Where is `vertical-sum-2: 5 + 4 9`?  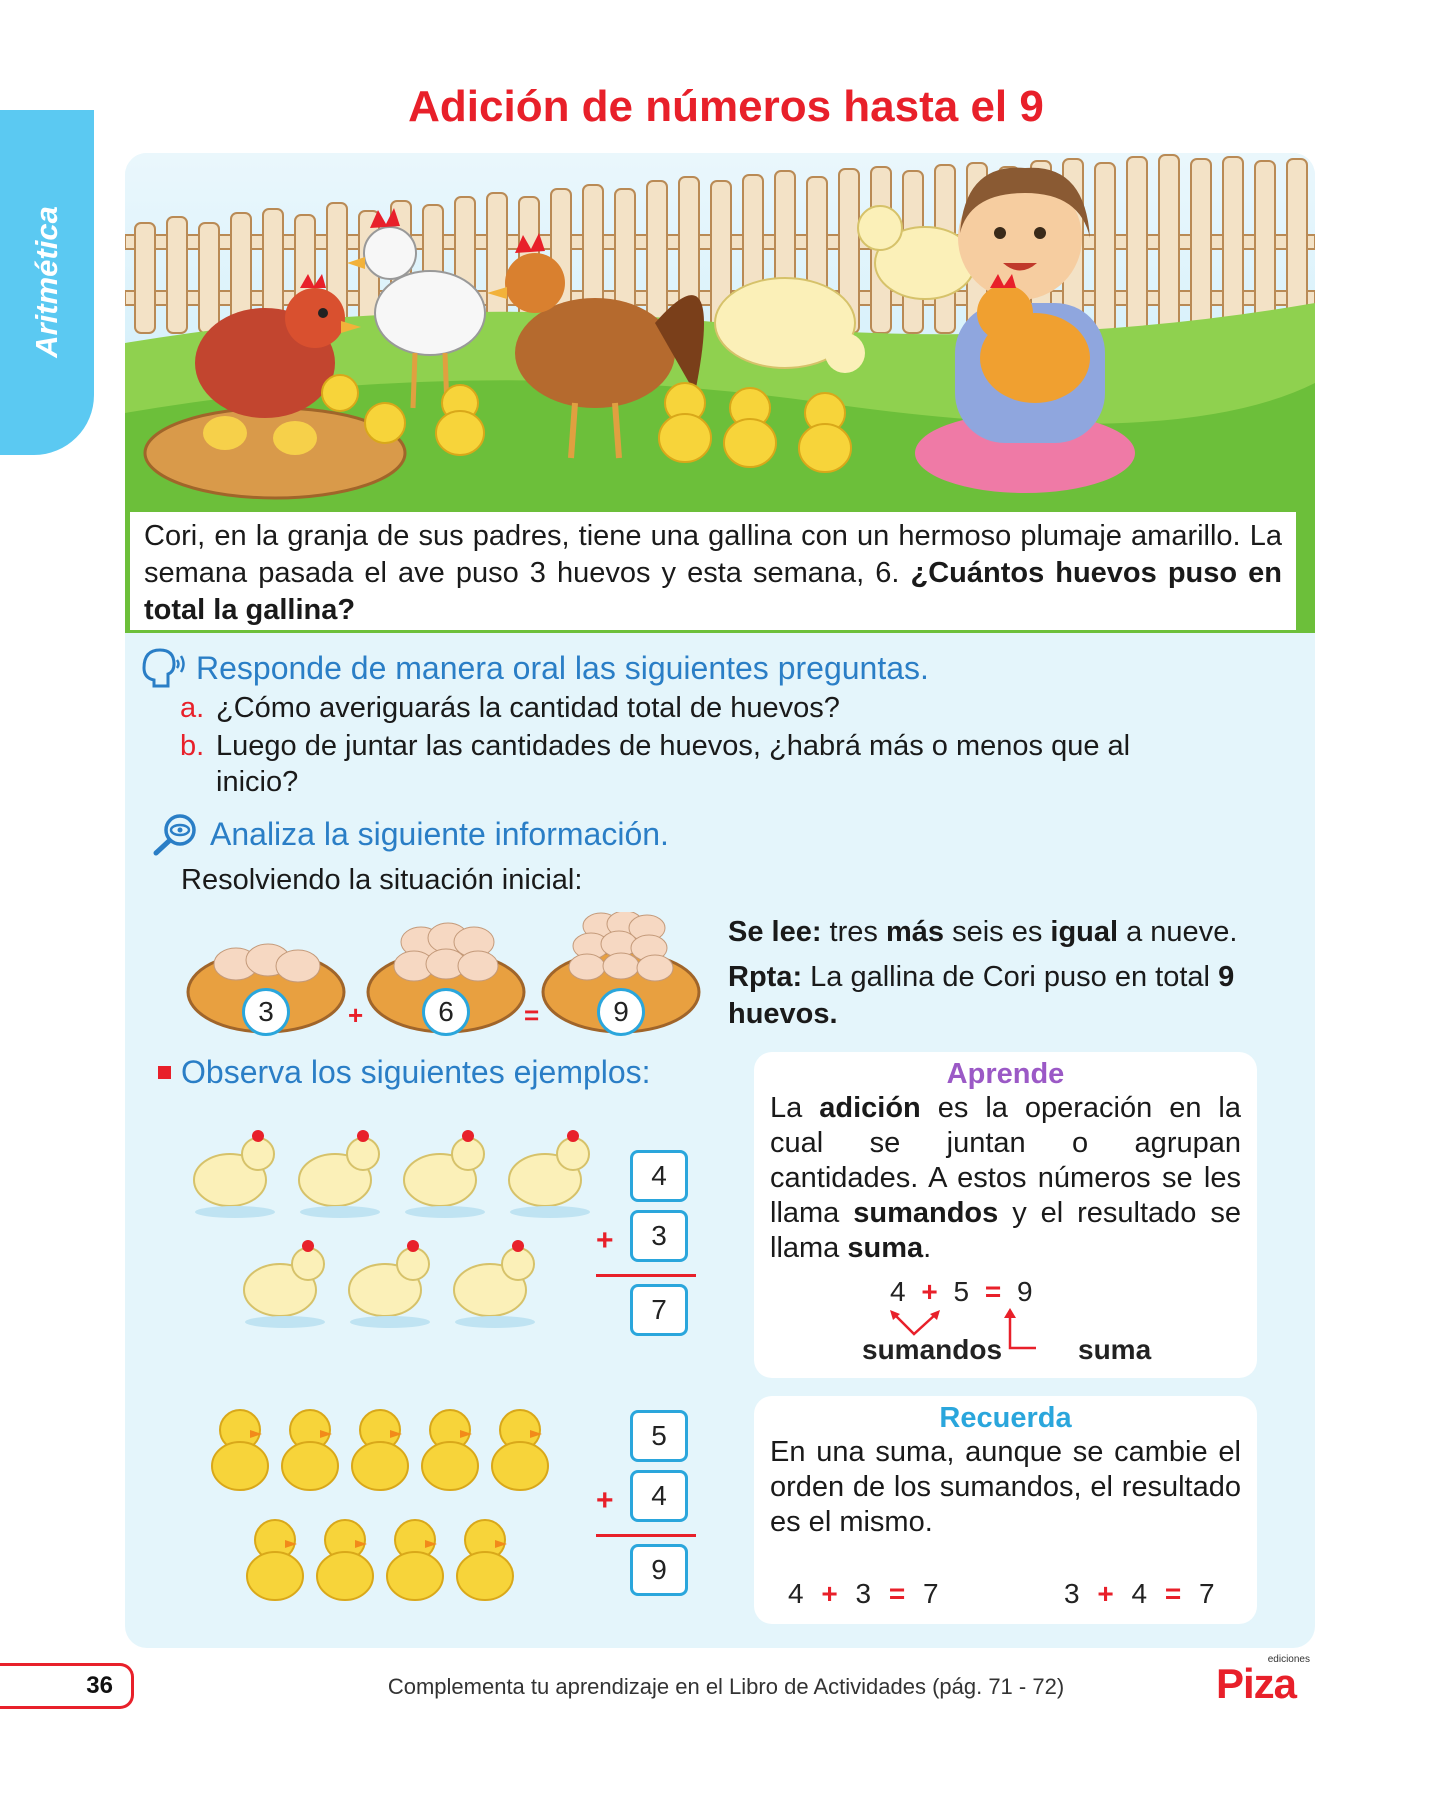
vertical-sum-2: 5 + 4 9 is located at coordinates (645, 1505).